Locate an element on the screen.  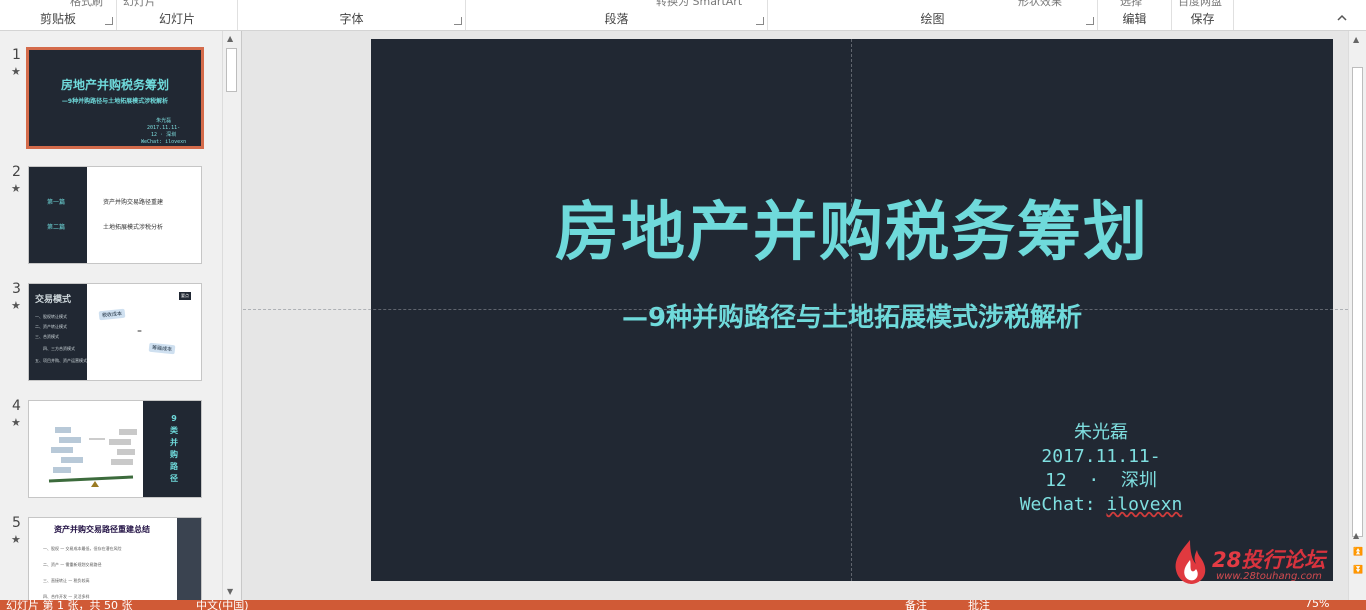
notes-button: 备注 is located at coordinates (916, 605).